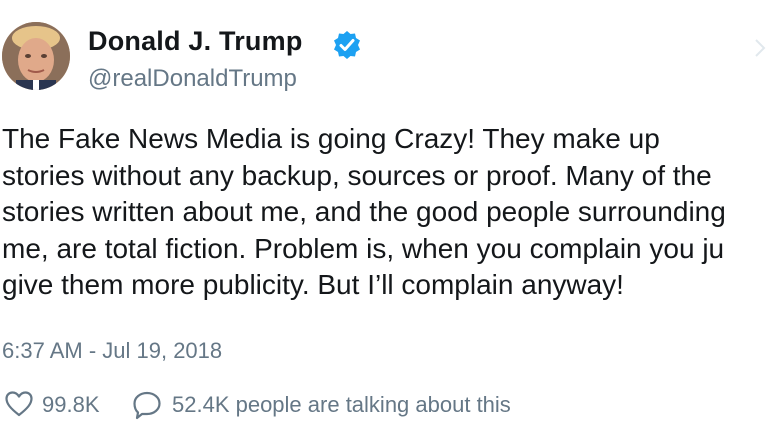 The height and width of the screenshot is (432, 768). What do you see at coordinates (195, 41) in the screenshot?
I see `display-name: Donald J. Trump` at bounding box center [195, 41].